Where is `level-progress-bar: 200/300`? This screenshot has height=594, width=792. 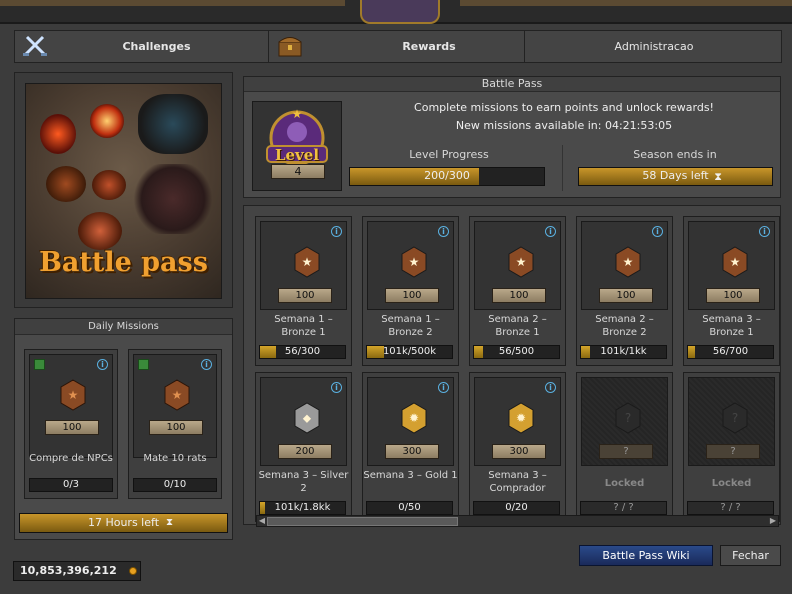
level-progress-bar: 200/300 is located at coordinates (447, 176).